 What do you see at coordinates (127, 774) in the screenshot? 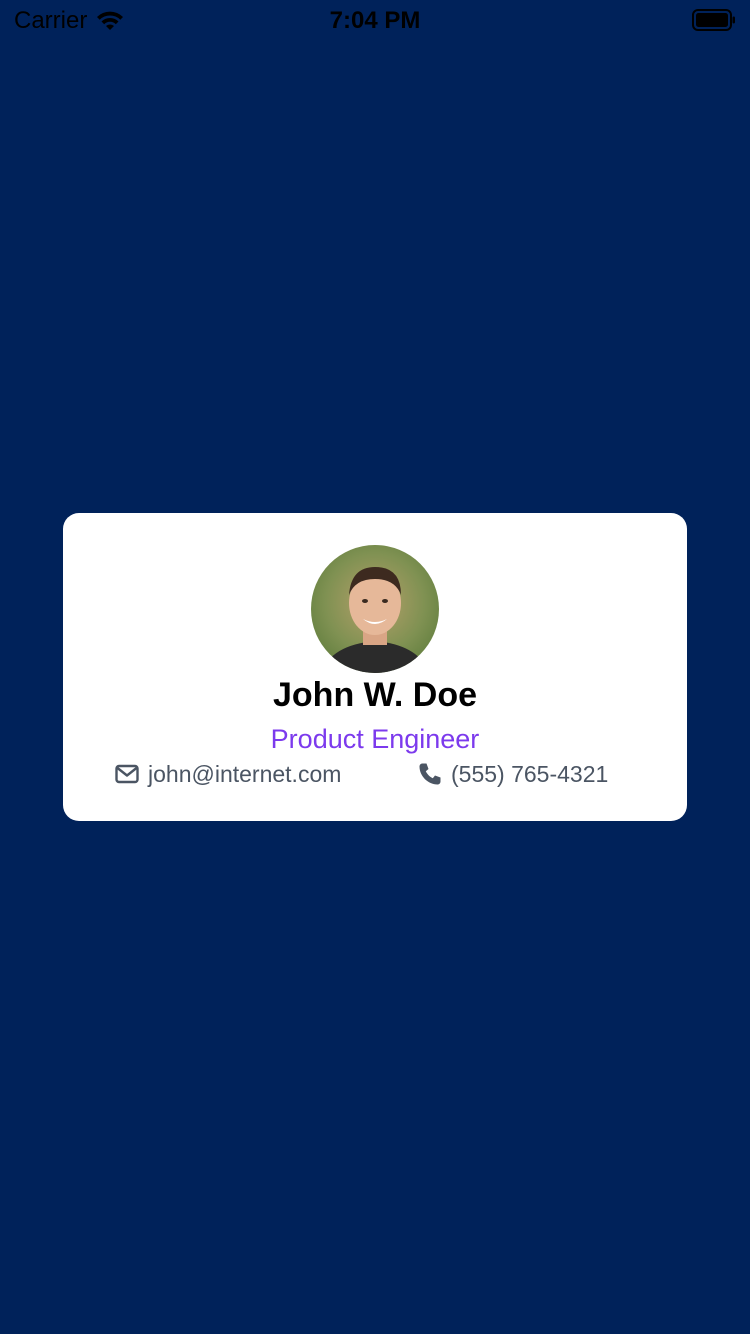
I see `envelope-icon` at bounding box center [127, 774].